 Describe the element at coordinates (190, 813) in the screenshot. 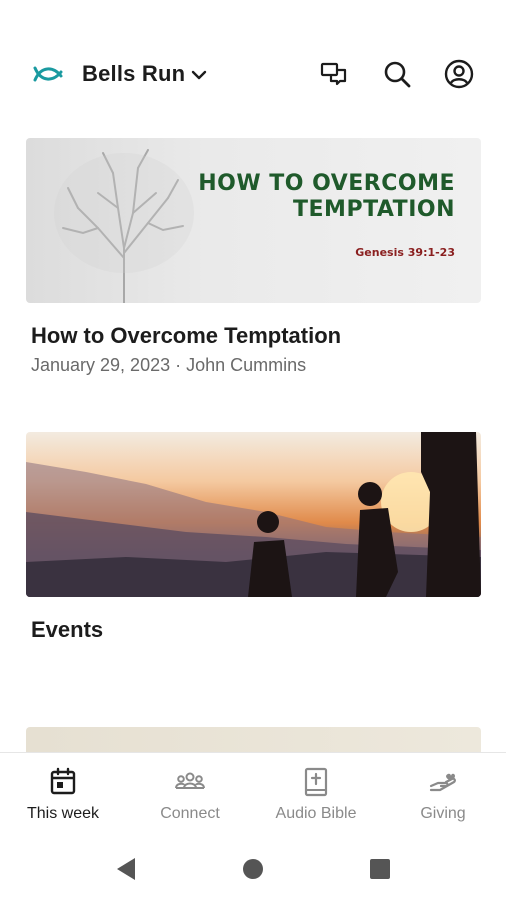

I see `nav-label-connect: Connect` at that location.